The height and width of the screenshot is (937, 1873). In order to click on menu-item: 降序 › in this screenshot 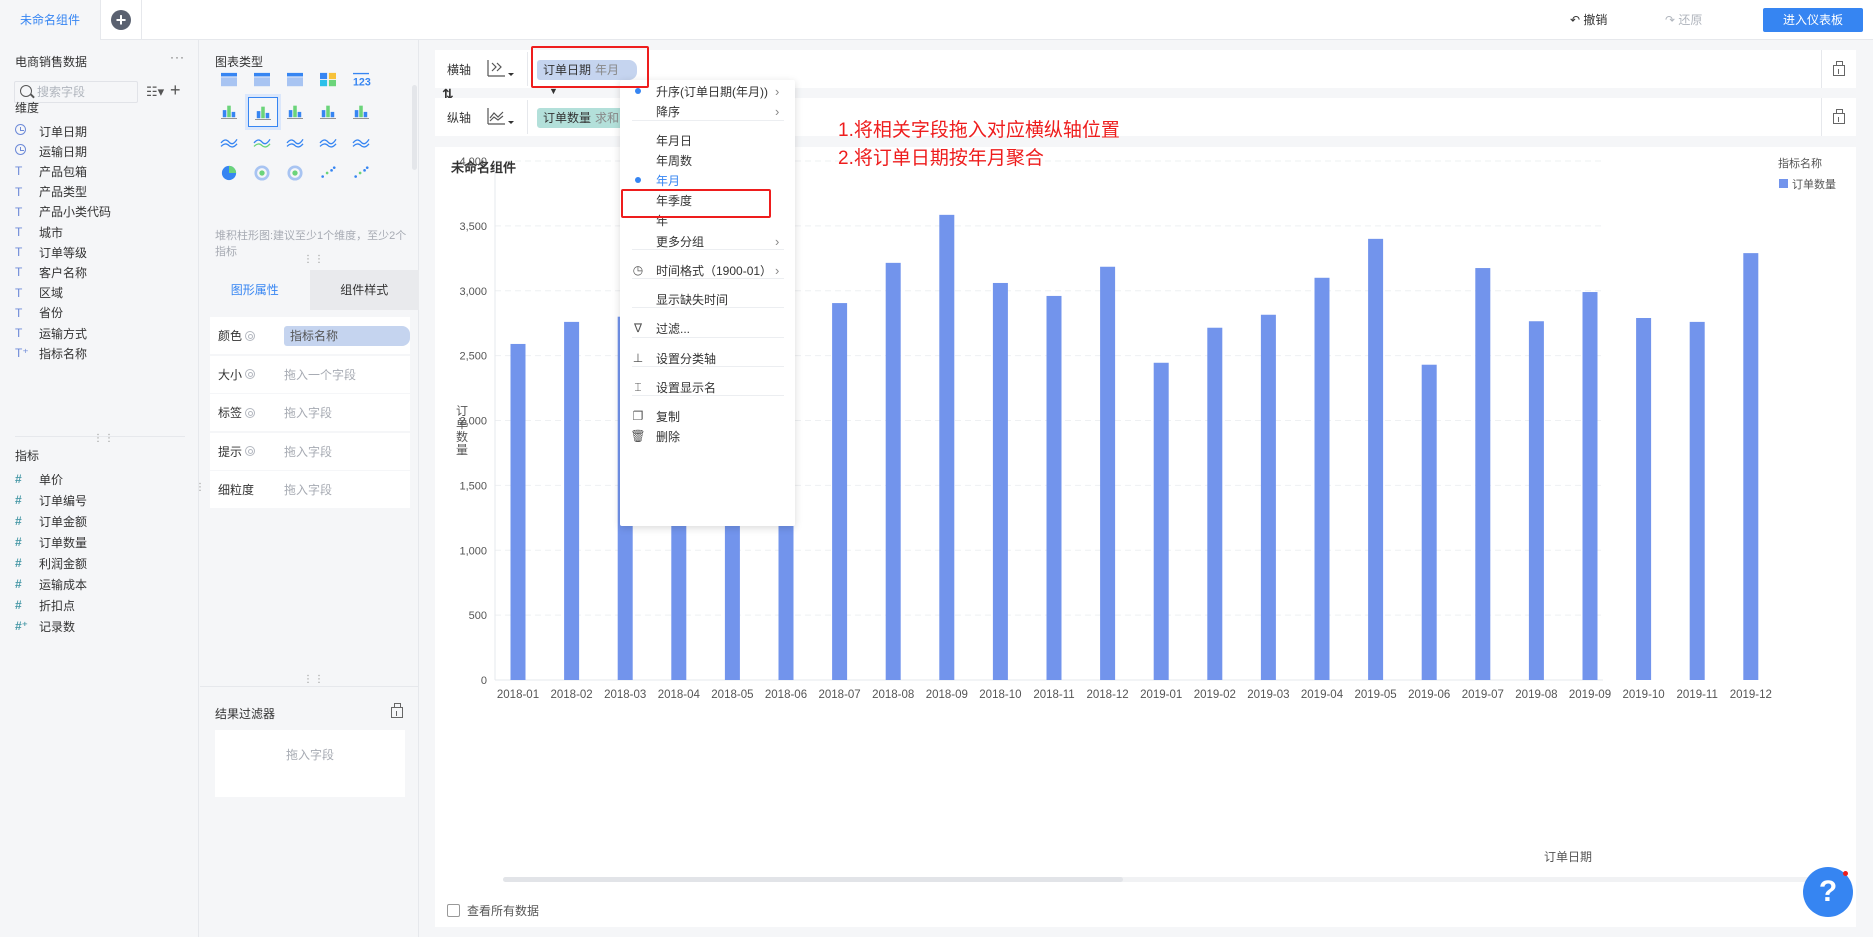, I will do `click(707, 111)`.